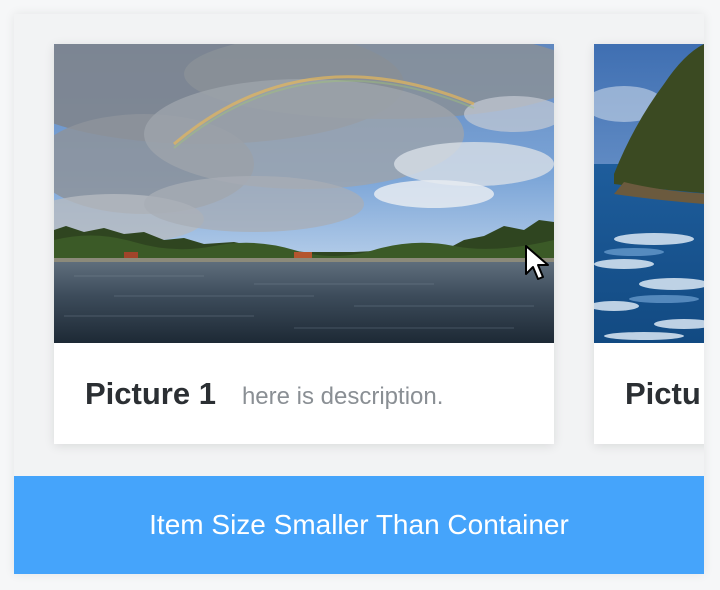  I want to click on card-1-description: here is description., so click(342, 396).